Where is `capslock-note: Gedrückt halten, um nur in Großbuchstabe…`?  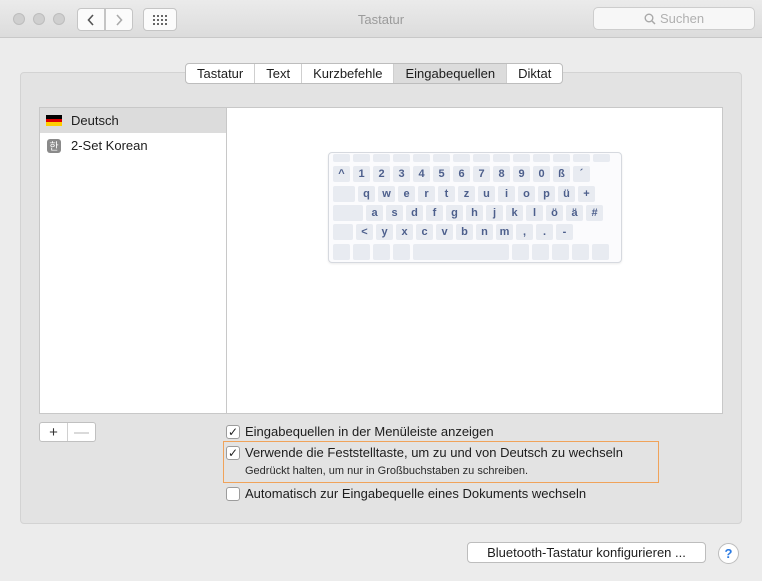 capslock-note: Gedrückt halten, um nur in Großbuchstabe… is located at coordinates (387, 471).